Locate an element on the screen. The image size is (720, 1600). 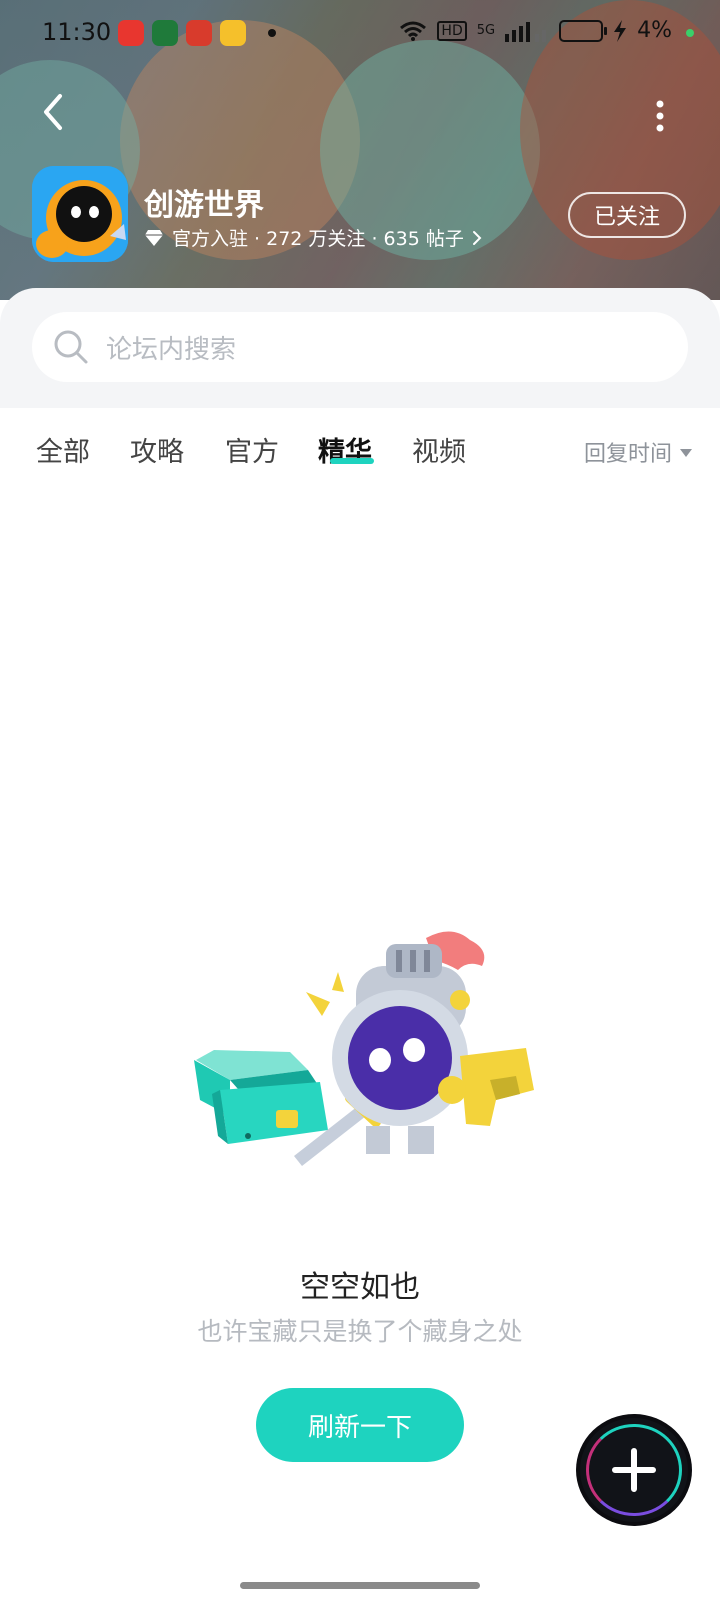
charging-icon is located at coordinates (620, 30).